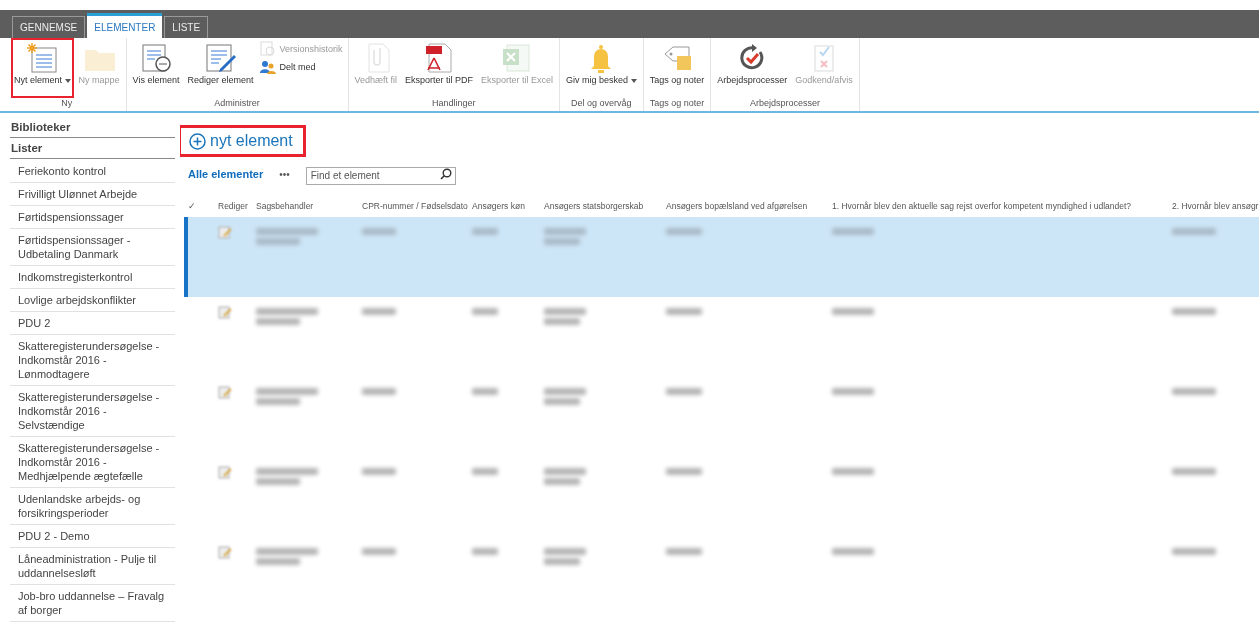  I want to click on ribbon-button: Giv mig besked, so click(601, 68).